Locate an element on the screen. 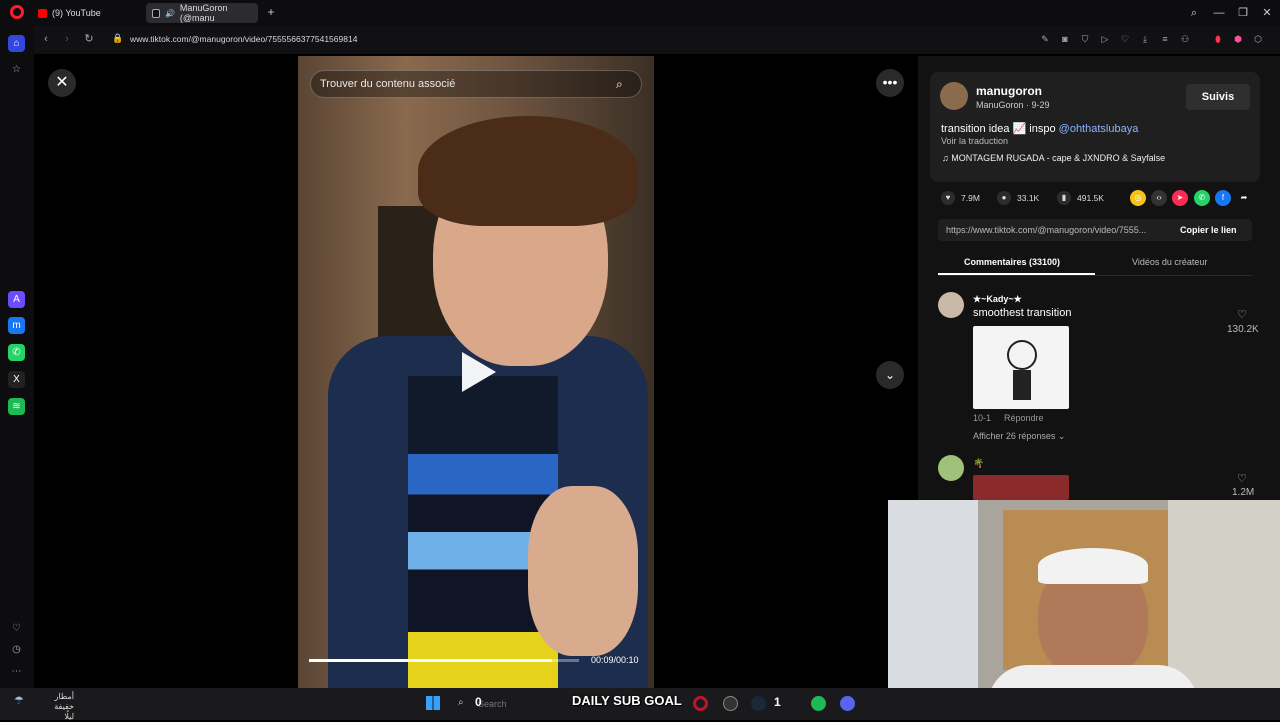 The height and width of the screenshot is (722, 1280). back-button: ‹ is located at coordinates (46, 39).